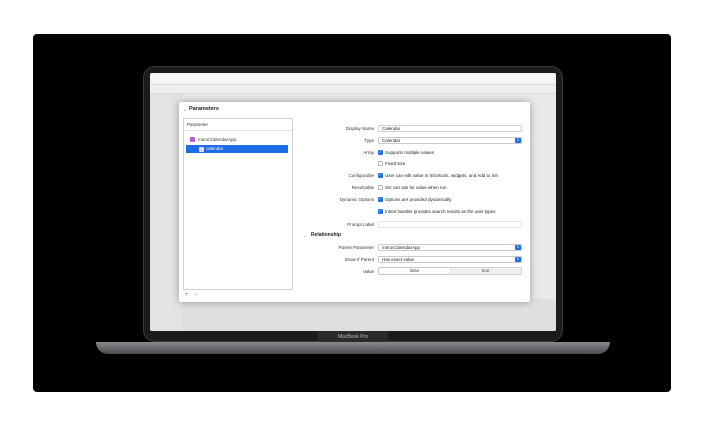  What do you see at coordinates (418, 199) in the screenshot?
I see `dynamic-options-checkbox-text: Options are provided dynamically` at bounding box center [418, 199].